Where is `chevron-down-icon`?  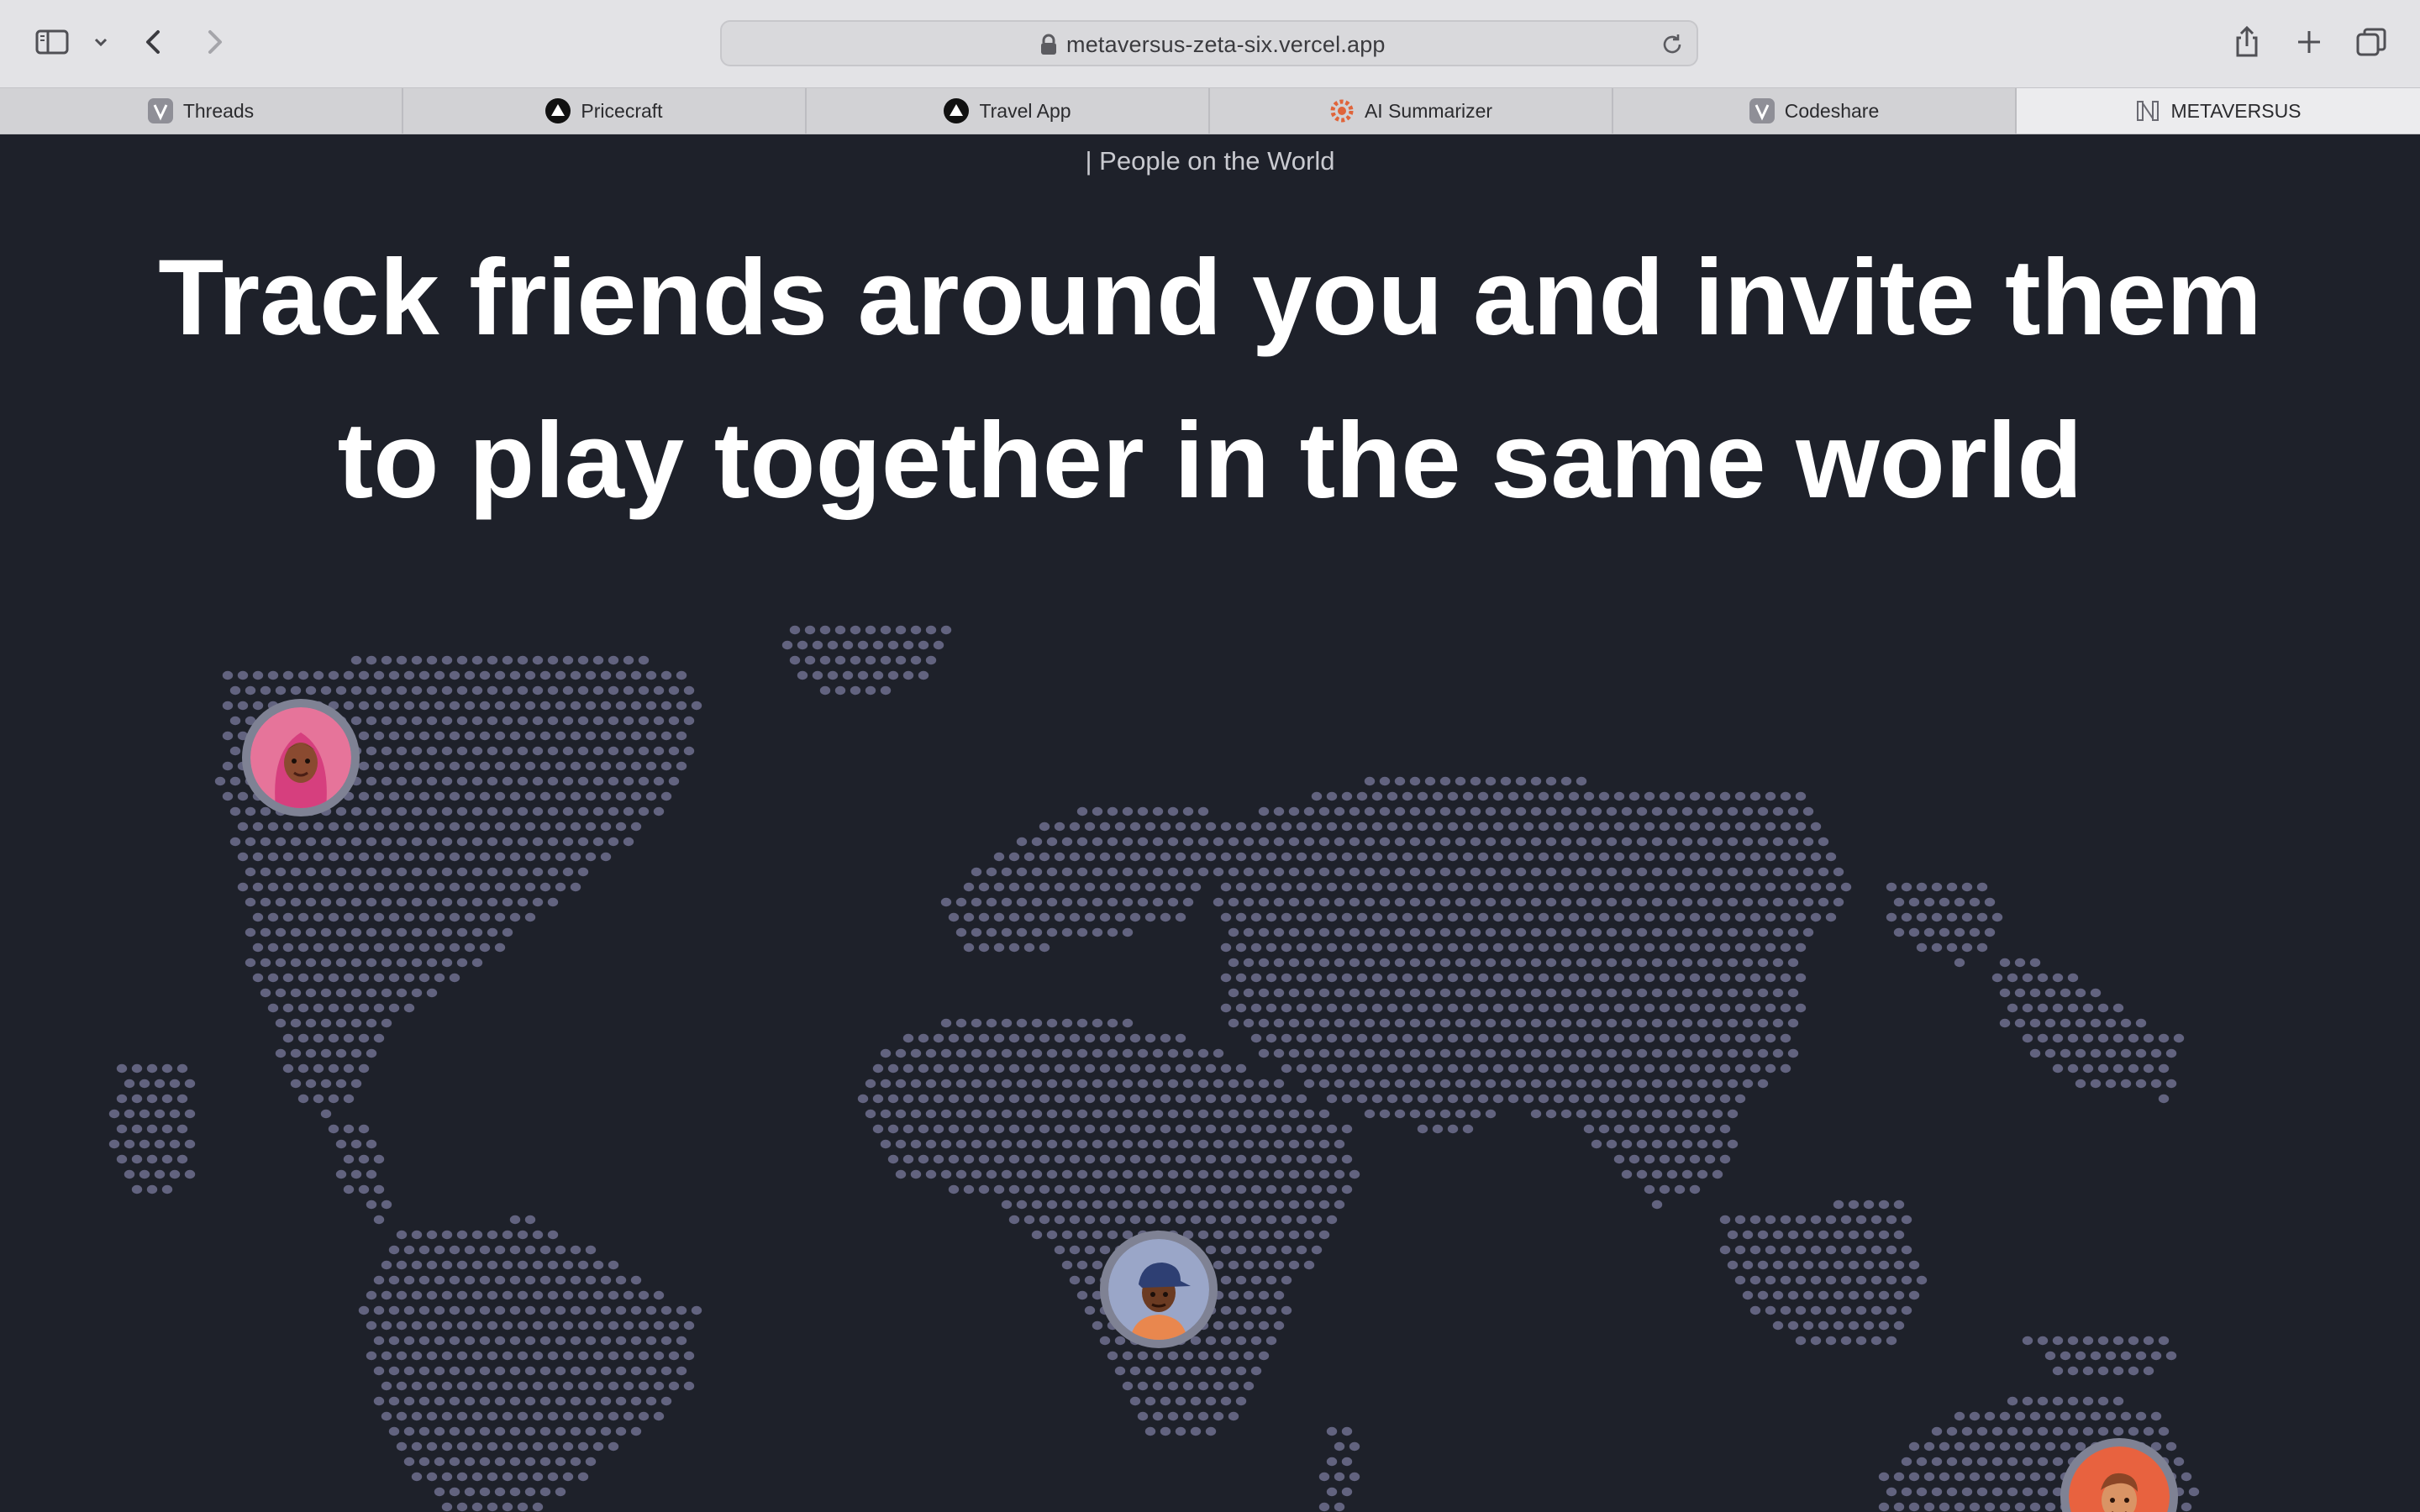
chevron-down-icon is located at coordinates (97, 42).